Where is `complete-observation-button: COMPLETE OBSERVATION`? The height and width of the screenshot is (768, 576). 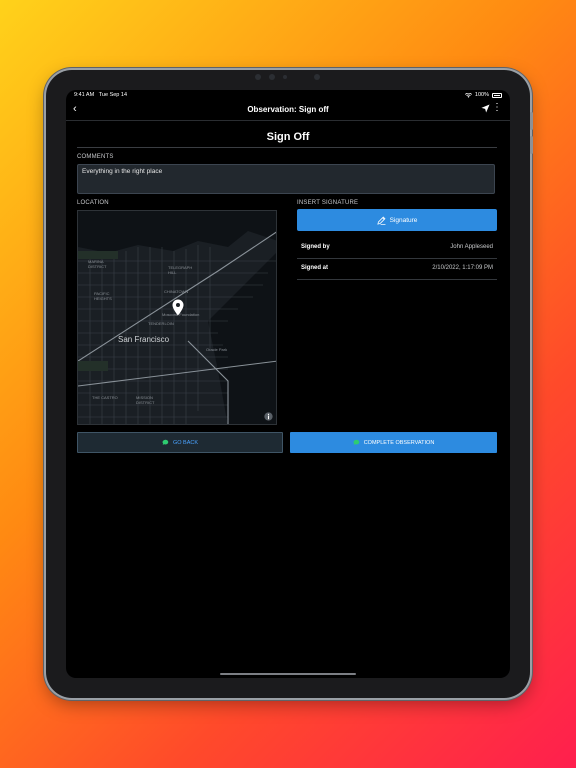
complete-observation-button: COMPLETE OBSERVATION is located at coordinates (393, 442).